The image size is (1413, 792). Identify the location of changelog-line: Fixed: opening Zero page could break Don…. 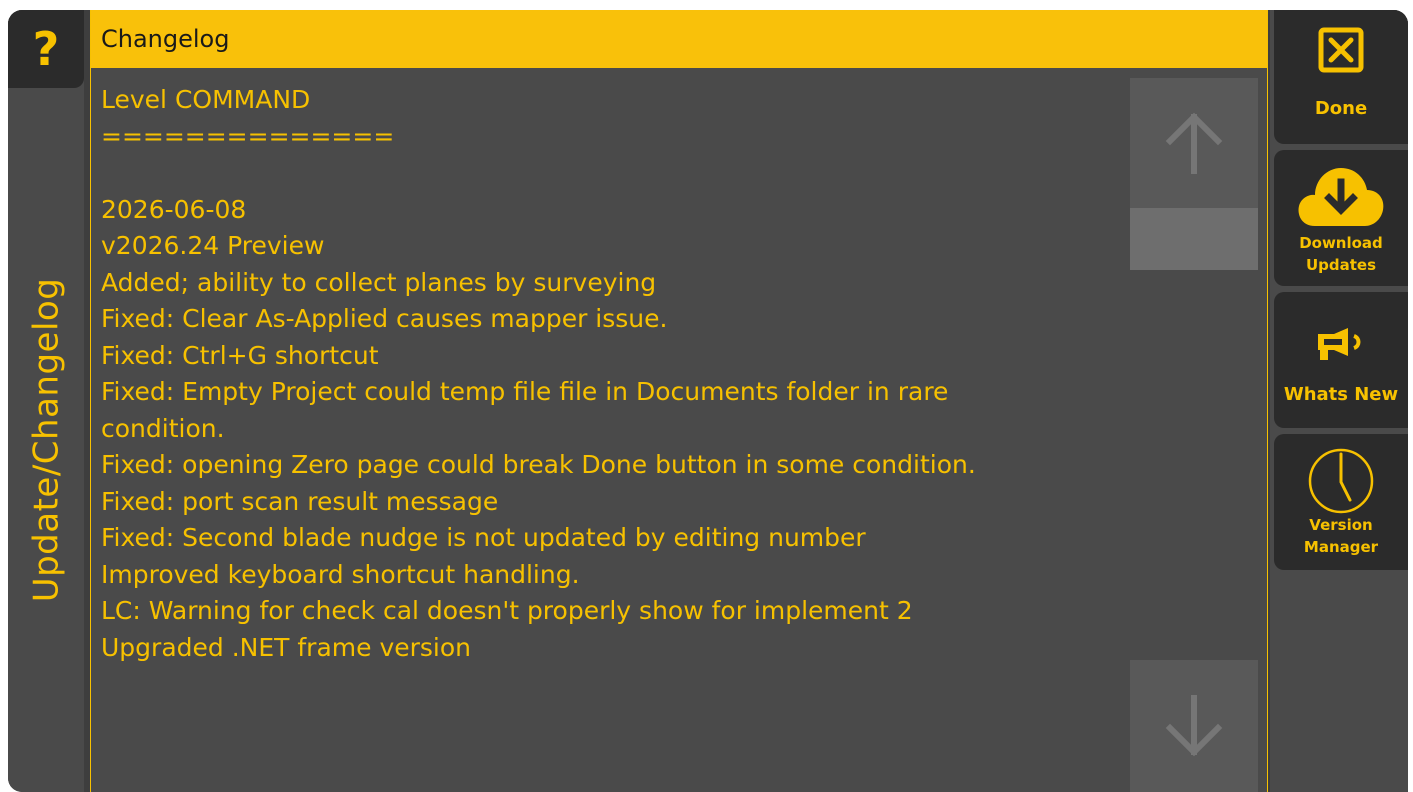
(538, 464).